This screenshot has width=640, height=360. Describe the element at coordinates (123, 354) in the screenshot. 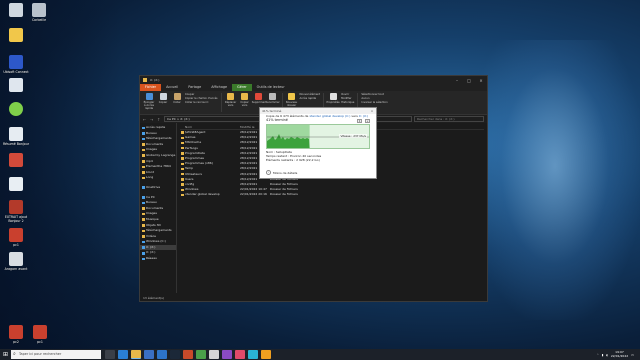

I see `edge-icon` at that location.